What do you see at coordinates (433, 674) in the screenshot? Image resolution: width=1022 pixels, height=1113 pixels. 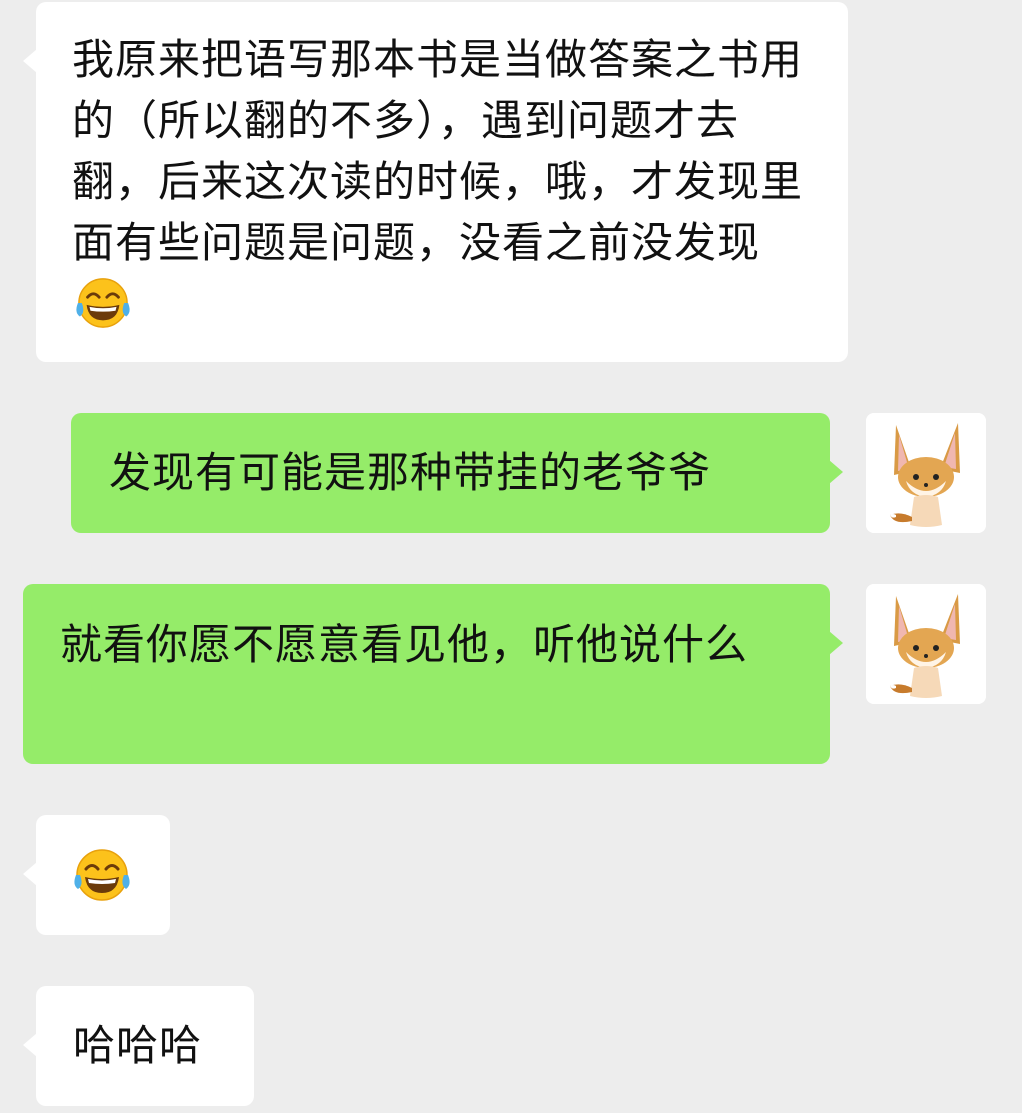 I see `message-bubble-outgoing: 就看你愿不愿意看见他，听他说什么` at bounding box center [433, 674].